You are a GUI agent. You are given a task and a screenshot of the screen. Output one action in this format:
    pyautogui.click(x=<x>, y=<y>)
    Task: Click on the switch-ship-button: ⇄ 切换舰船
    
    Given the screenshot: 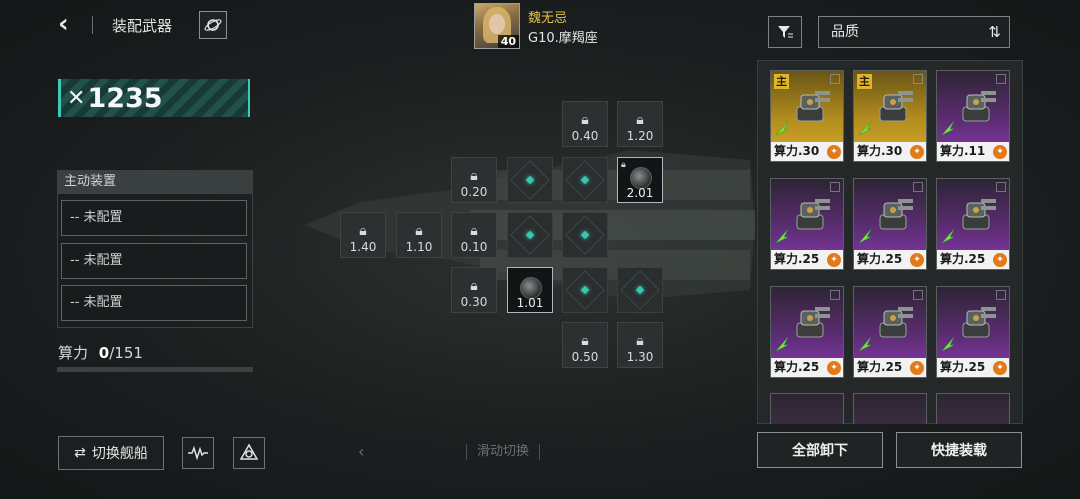 What is the action you would take?
    pyautogui.click(x=111, y=453)
    